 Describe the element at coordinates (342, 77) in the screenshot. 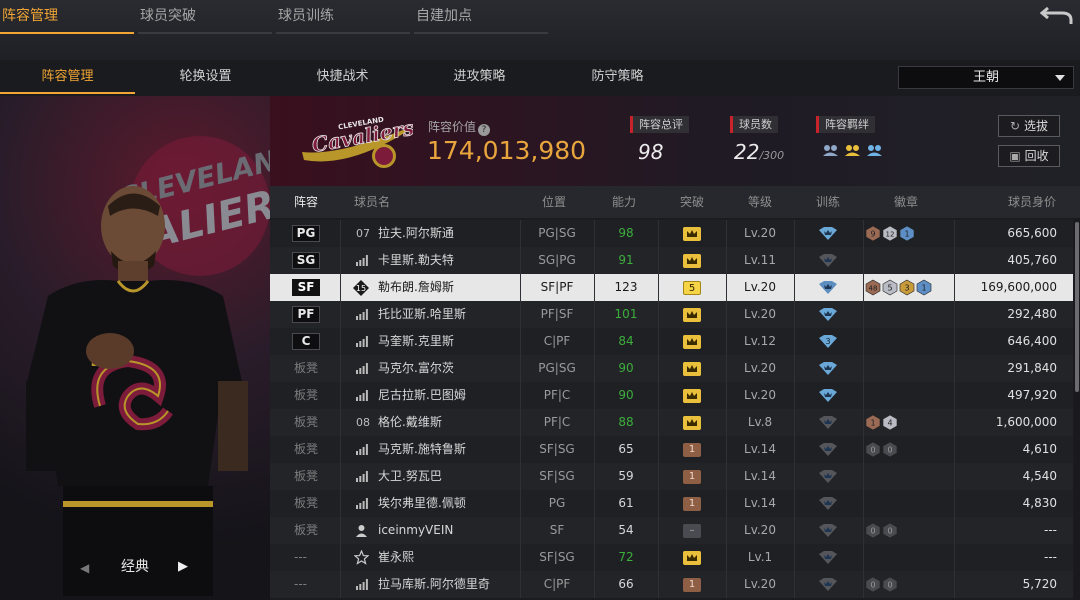

I see `subtab-quick-tactics: 快捷战术` at that location.